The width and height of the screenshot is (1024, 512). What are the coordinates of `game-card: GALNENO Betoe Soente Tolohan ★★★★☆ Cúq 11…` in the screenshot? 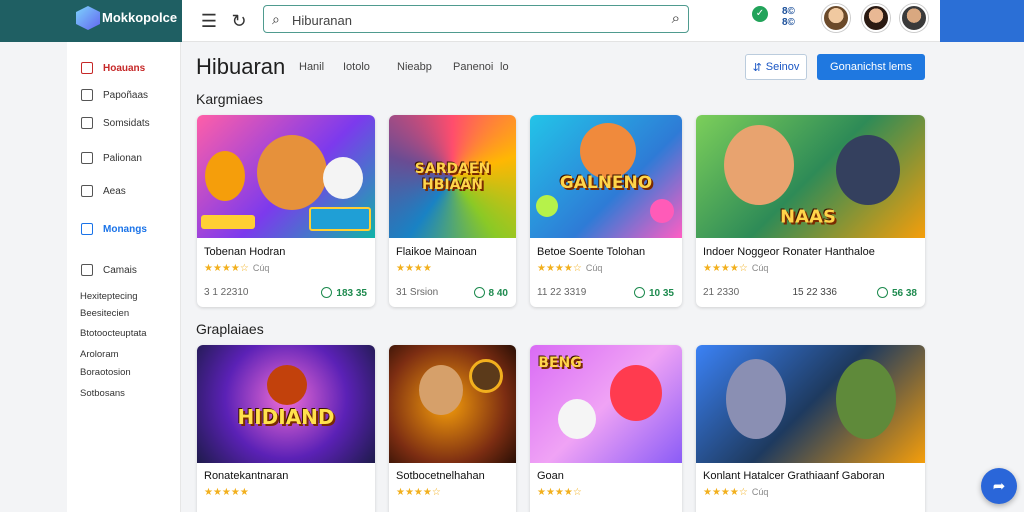 It's located at (606, 211).